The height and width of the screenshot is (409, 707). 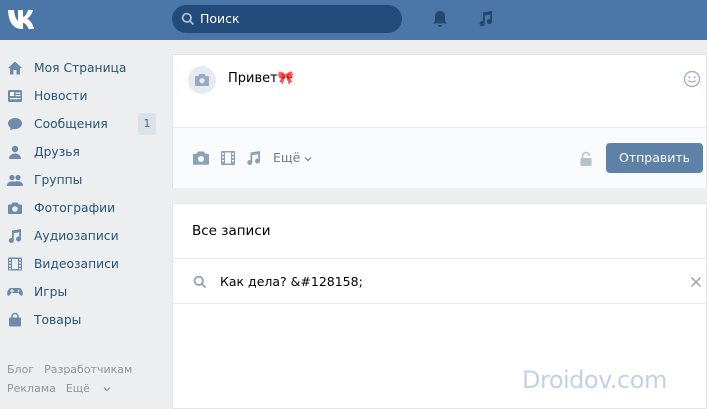 I want to click on footer-more-link: Ещё, so click(x=89, y=388).